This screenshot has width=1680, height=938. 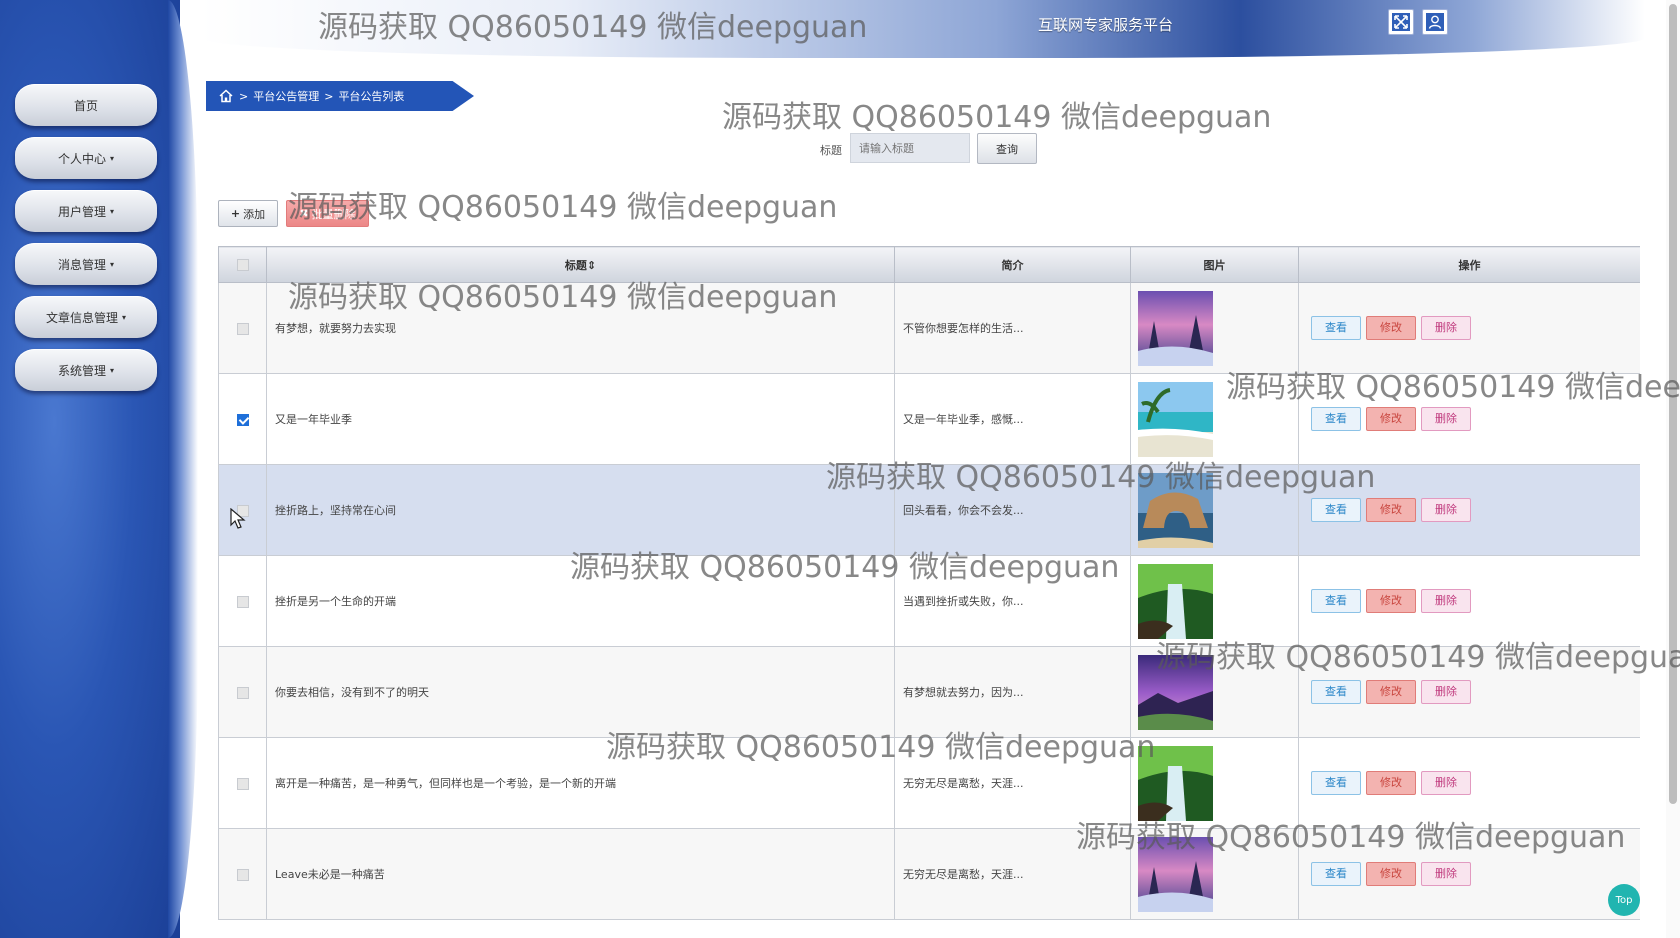 What do you see at coordinates (922, 29) in the screenshot?
I see `top-header: 互联网专家服务平台` at bounding box center [922, 29].